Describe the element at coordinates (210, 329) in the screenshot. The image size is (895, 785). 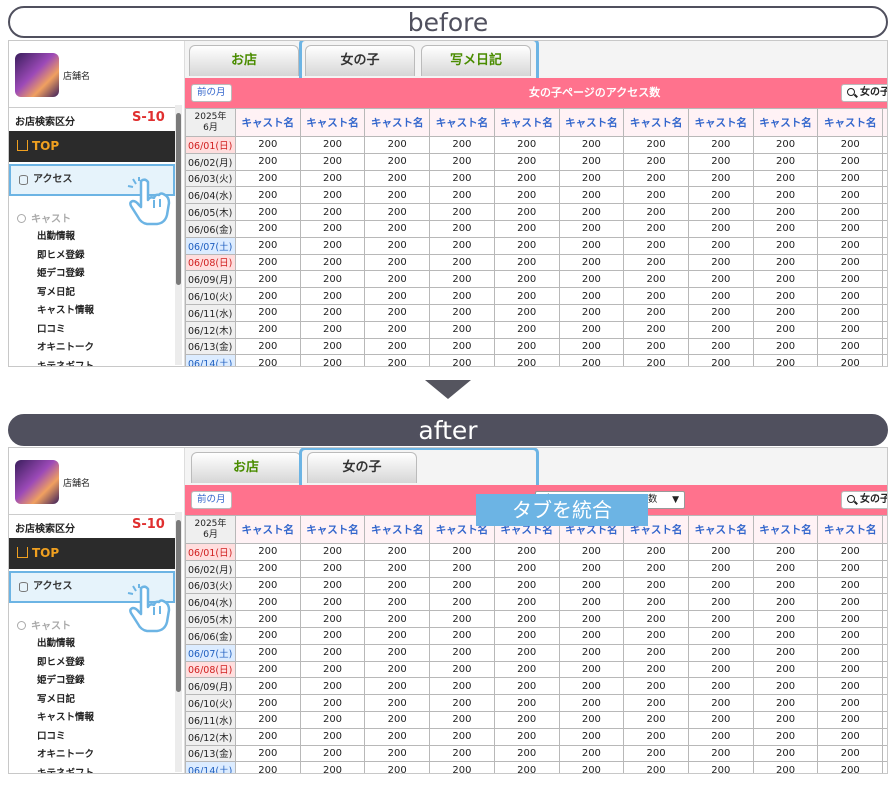
I see `date-cell: 06/12(木)` at that location.